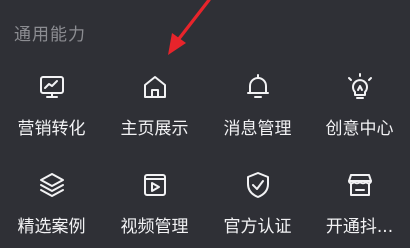 This screenshot has width=410, height=248. Describe the element at coordinates (154, 204) in the screenshot. I see `capability-item-video-management: 视频管理` at that location.